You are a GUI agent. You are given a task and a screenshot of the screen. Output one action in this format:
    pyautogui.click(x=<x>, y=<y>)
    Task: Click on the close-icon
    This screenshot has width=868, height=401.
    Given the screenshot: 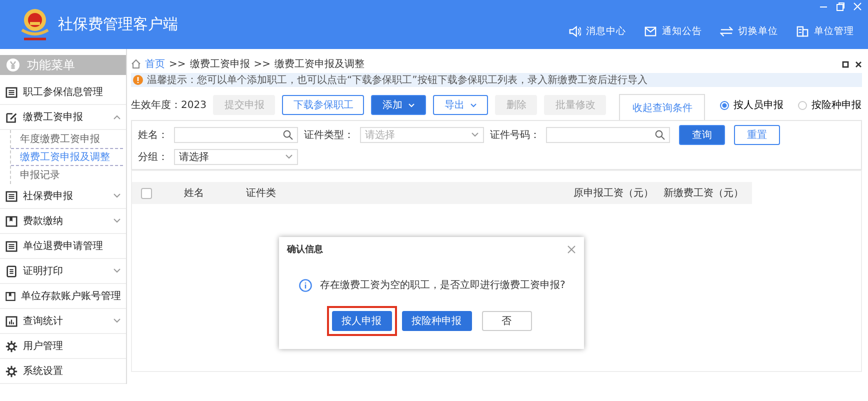 What is the action you would take?
    pyautogui.click(x=858, y=64)
    